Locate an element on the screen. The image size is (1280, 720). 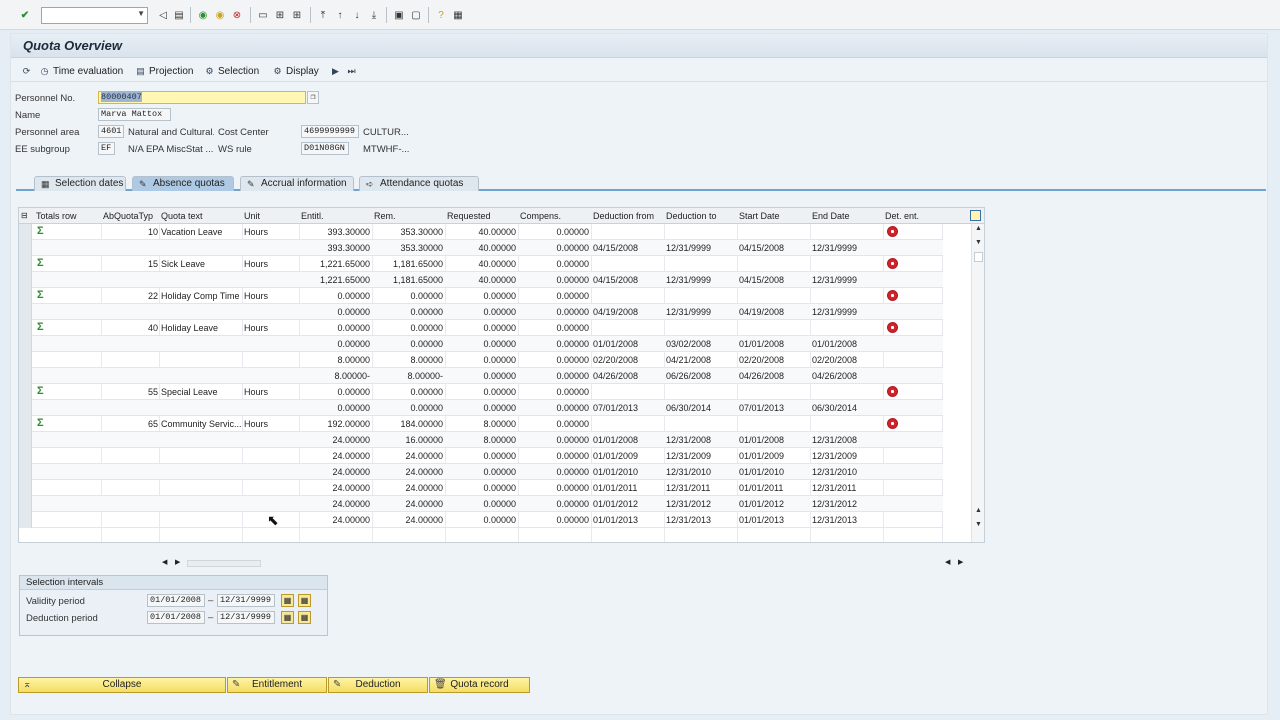
col-requested: Requested is located at coordinates (469, 216).